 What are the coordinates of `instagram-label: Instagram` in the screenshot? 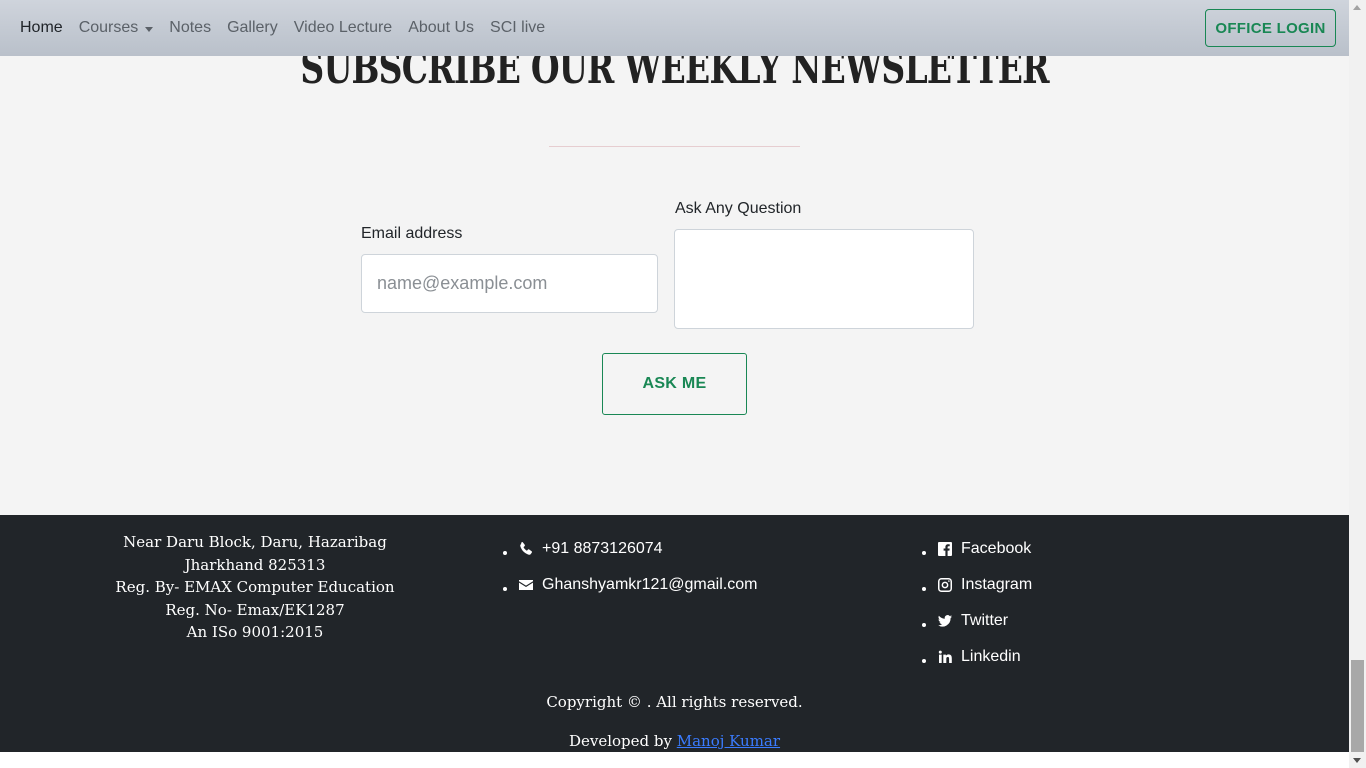 It's located at (997, 584).